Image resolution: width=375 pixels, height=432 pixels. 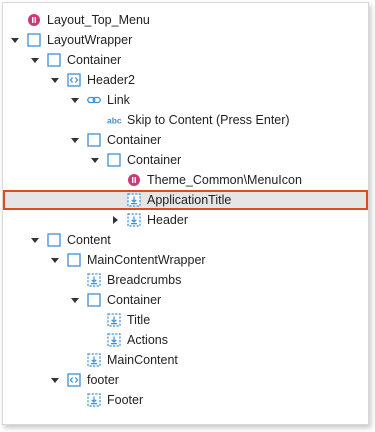 I want to click on tree-node-applicationtitle: ApplicationTitle, so click(x=185, y=200).